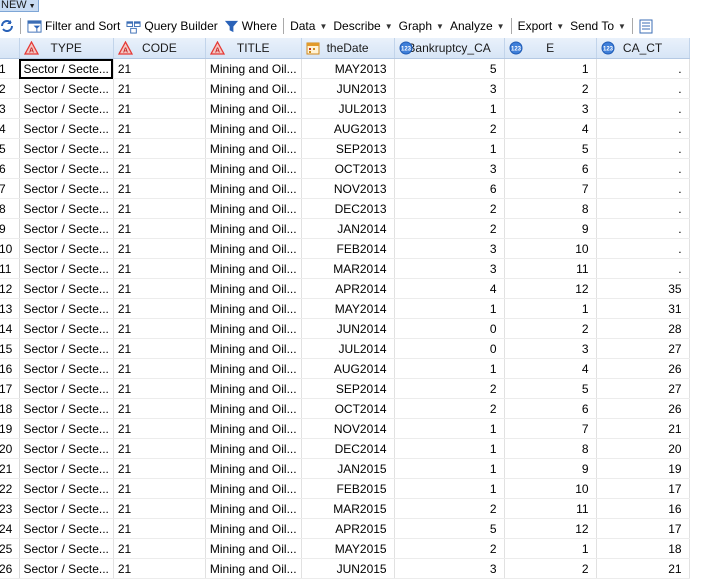 This screenshot has width=710, height=580. I want to click on e-cell: 1, so click(550, 68).